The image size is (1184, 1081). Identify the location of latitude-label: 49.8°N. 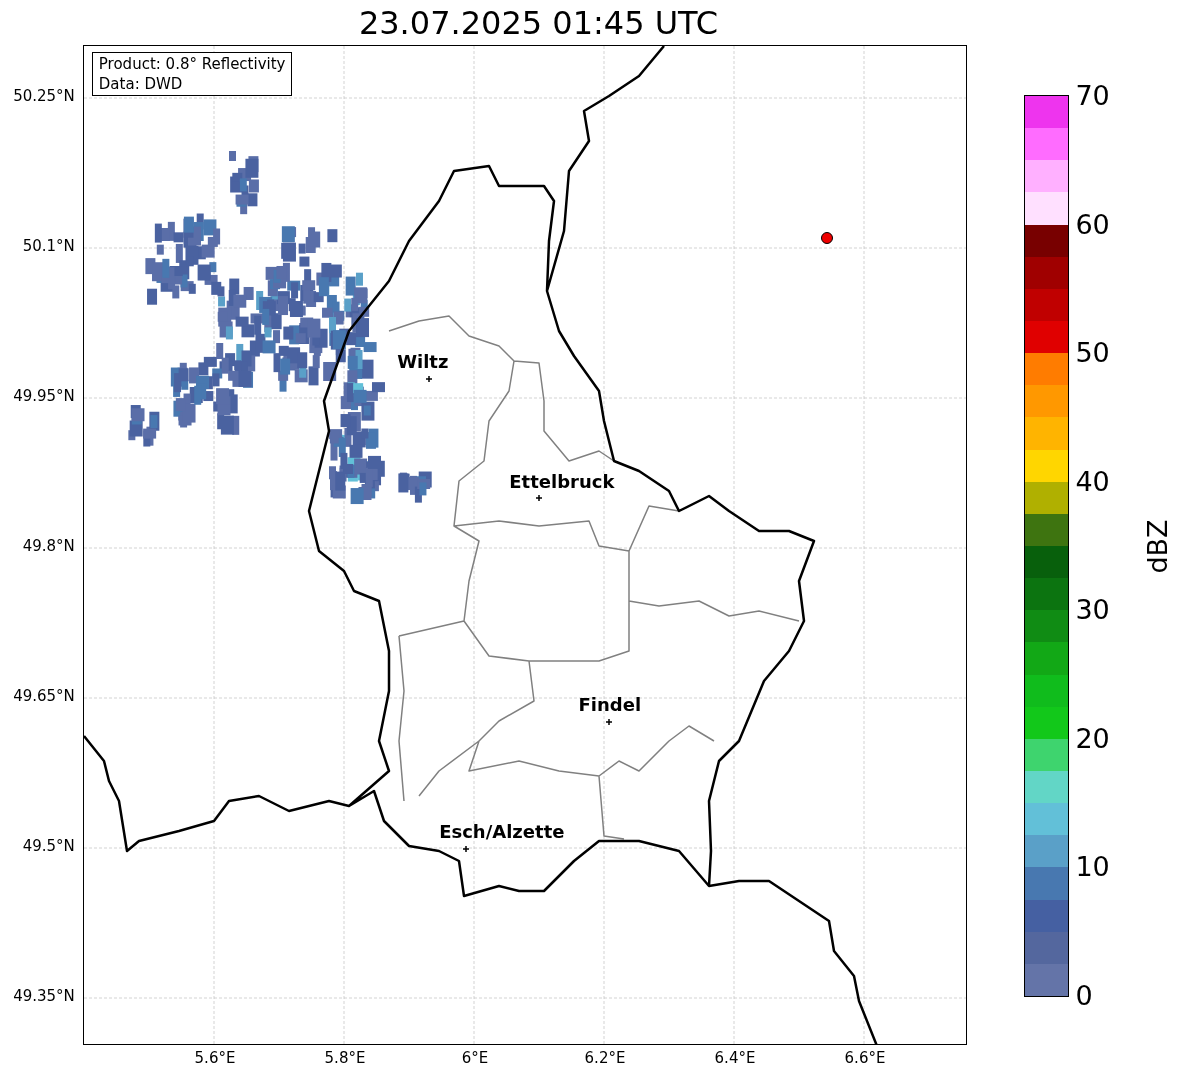
(48, 546).